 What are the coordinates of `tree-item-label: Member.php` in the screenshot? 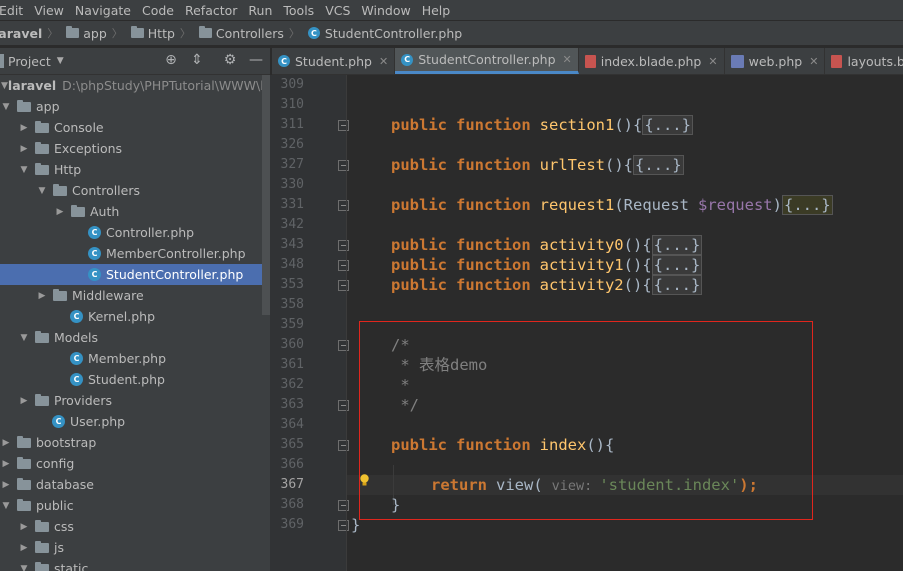 It's located at (127, 358).